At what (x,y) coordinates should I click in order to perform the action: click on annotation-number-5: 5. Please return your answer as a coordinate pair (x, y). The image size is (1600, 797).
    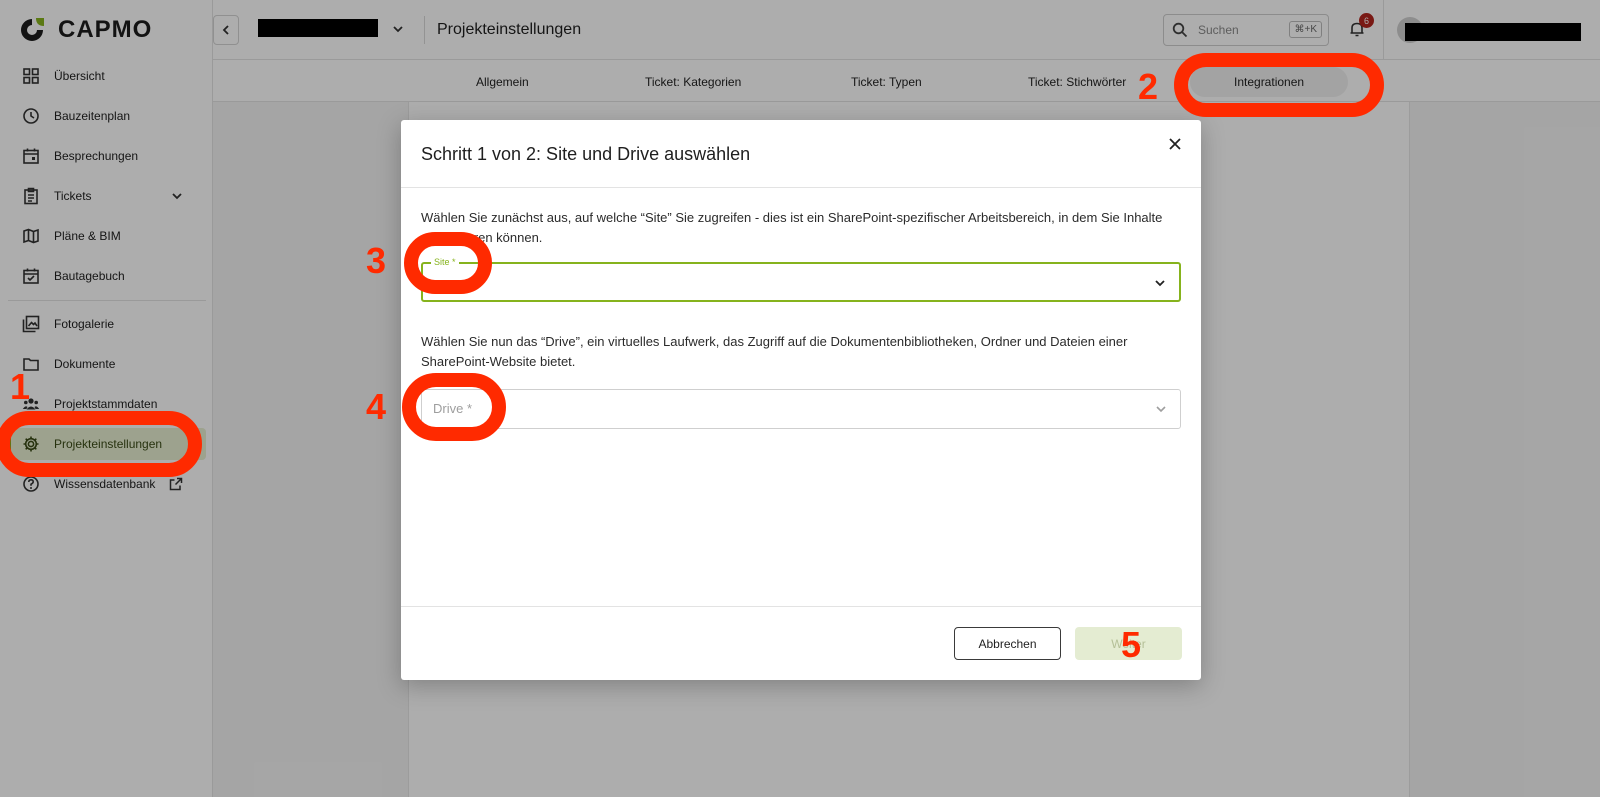
    Looking at the image, I should click on (1131, 644).